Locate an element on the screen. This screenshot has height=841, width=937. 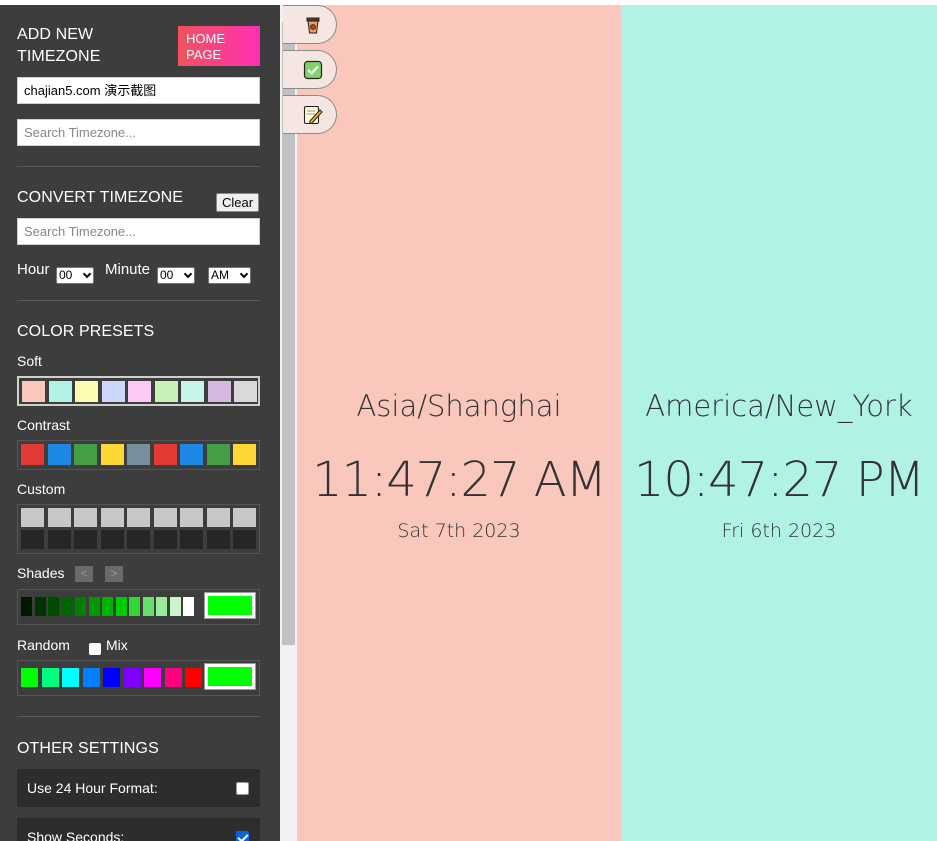
check-icon is located at coordinates (313, 70).